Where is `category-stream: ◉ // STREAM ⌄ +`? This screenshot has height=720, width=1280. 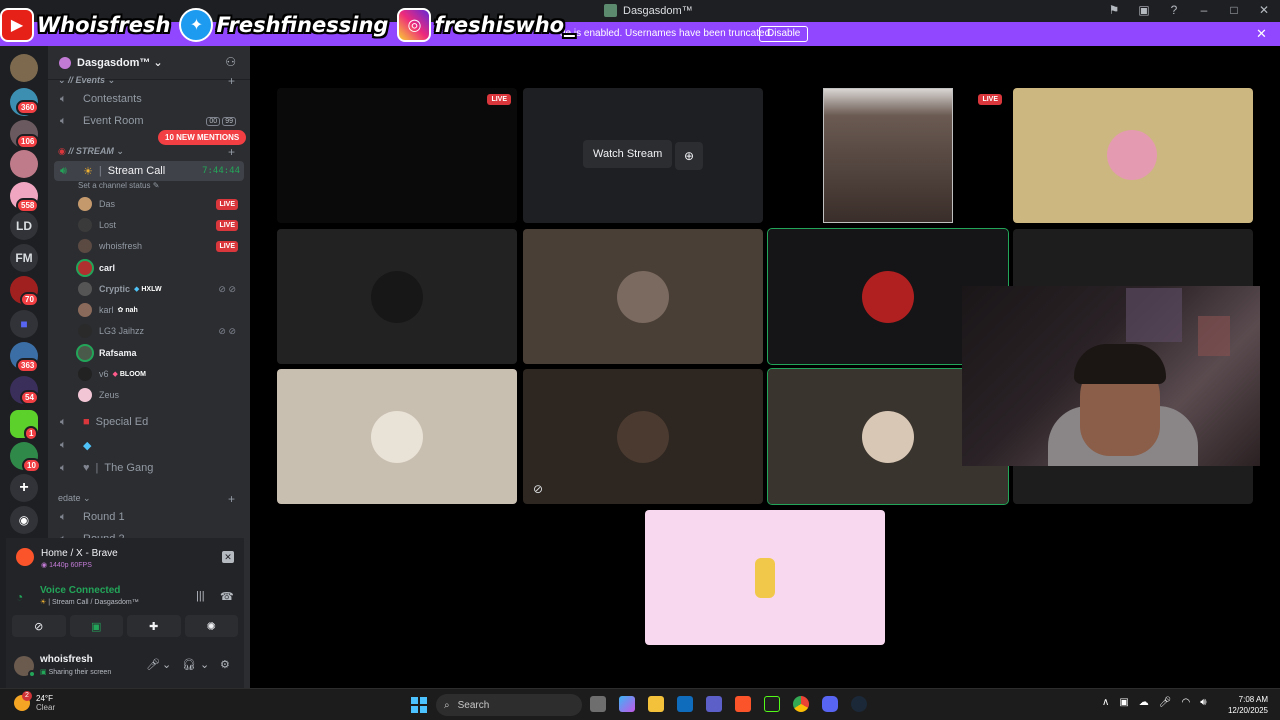
category-stream: ◉ // STREAM ⌄ + is located at coordinates (146, 152).